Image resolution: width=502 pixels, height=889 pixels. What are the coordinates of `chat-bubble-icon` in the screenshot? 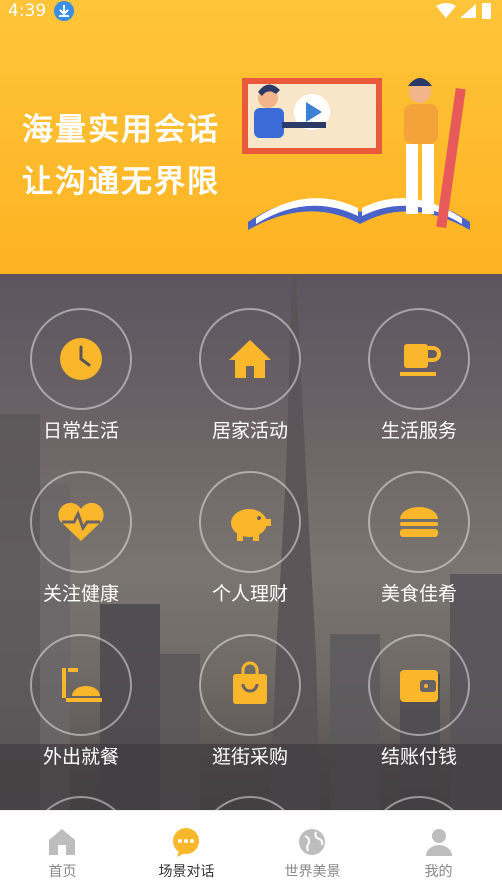 It's located at (186, 842).